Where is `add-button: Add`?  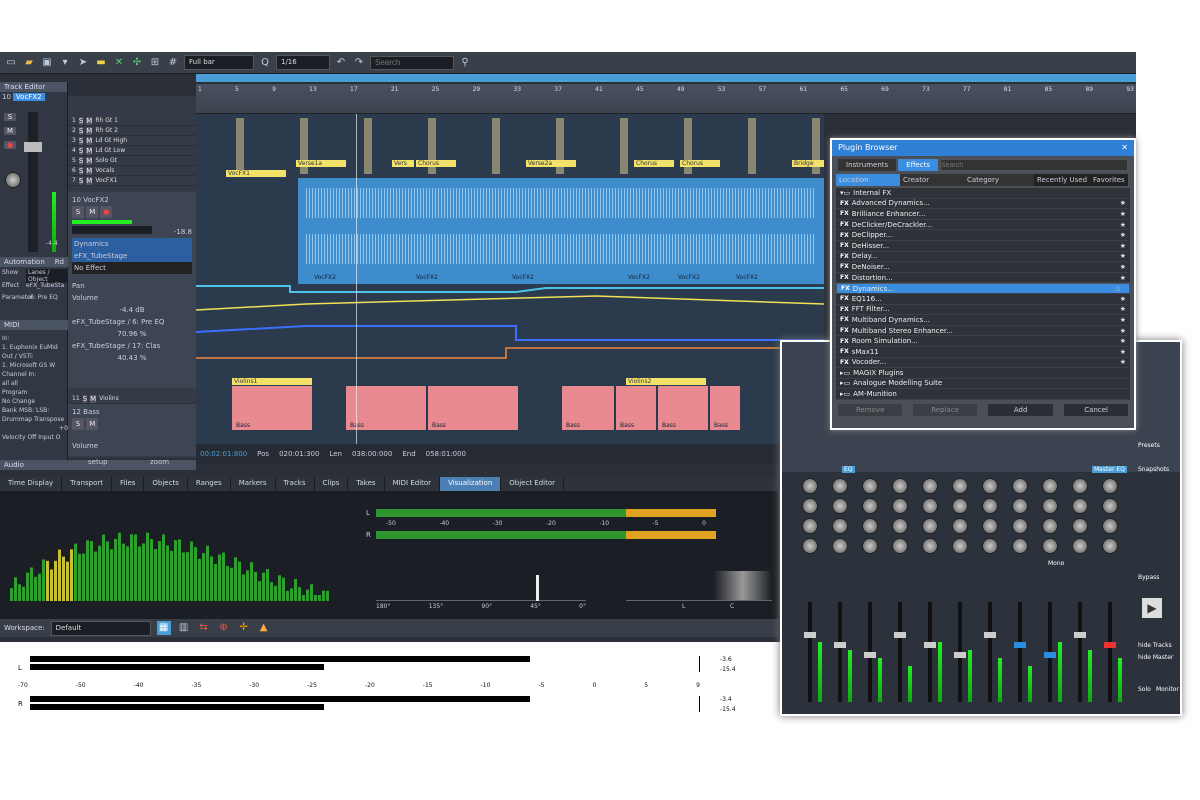
add-button: Add is located at coordinates (1020, 410).